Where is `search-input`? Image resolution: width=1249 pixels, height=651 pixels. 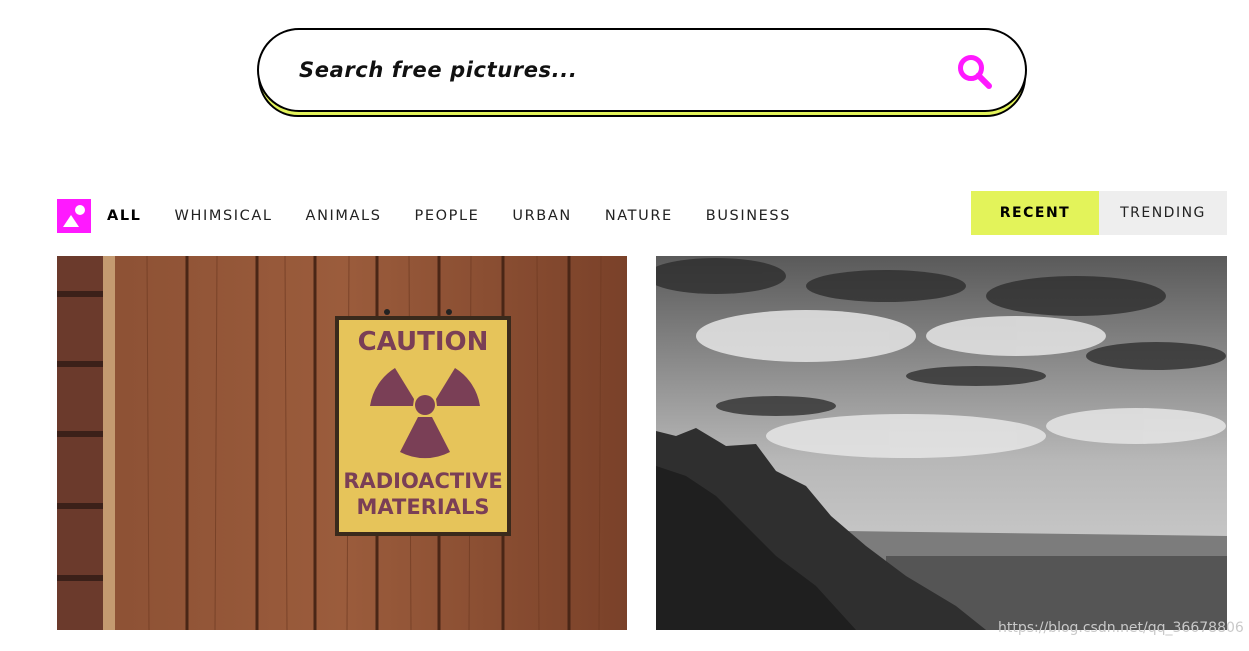 search-input is located at coordinates (599, 70).